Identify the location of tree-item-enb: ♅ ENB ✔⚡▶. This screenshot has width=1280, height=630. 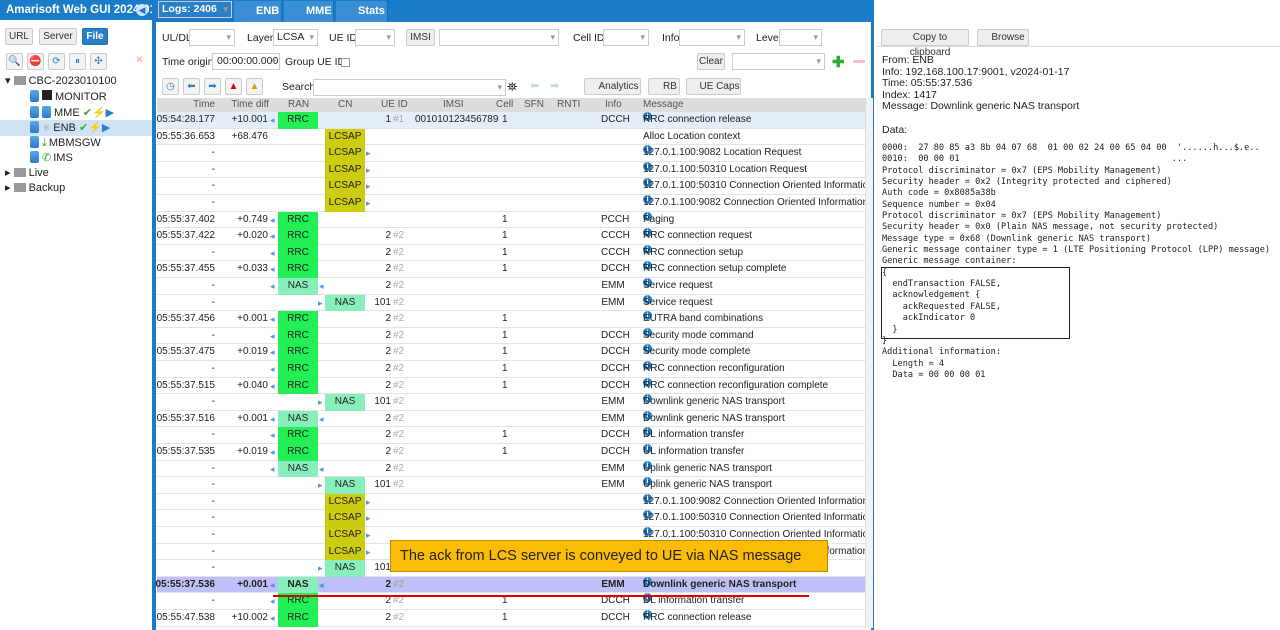
(76, 128).